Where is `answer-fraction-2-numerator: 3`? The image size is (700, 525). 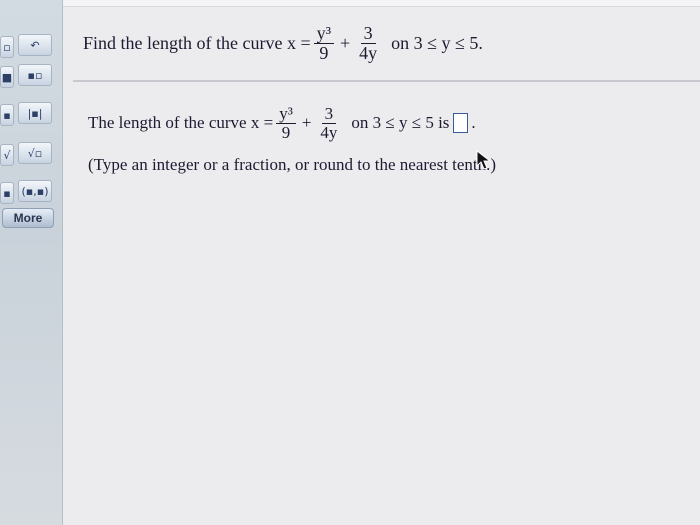 answer-fraction-2-numerator: 3 is located at coordinates (329, 114).